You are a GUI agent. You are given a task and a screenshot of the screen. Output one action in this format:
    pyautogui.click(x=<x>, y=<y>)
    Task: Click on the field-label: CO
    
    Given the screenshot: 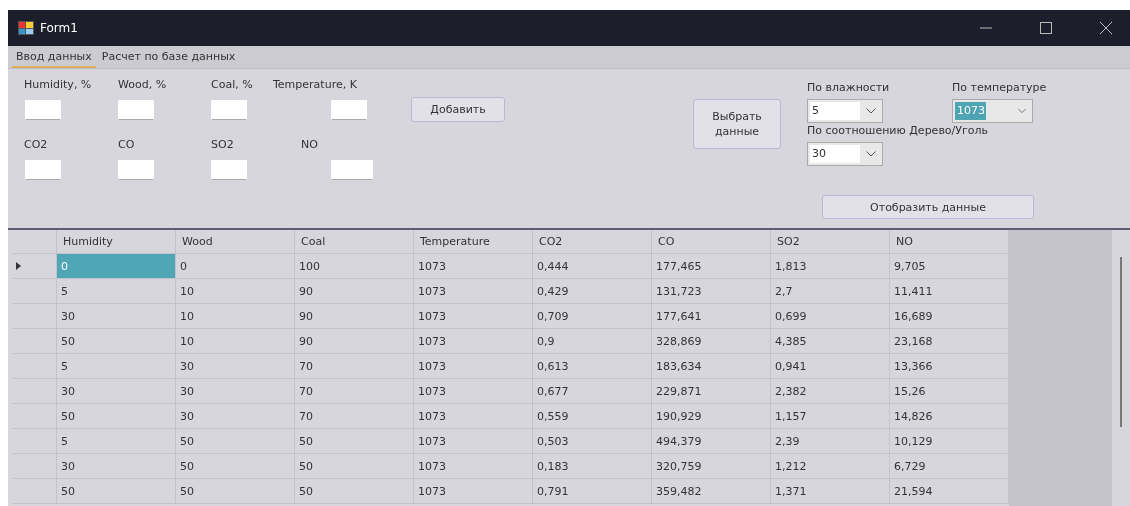 What is the action you would take?
    pyautogui.click(x=126, y=145)
    